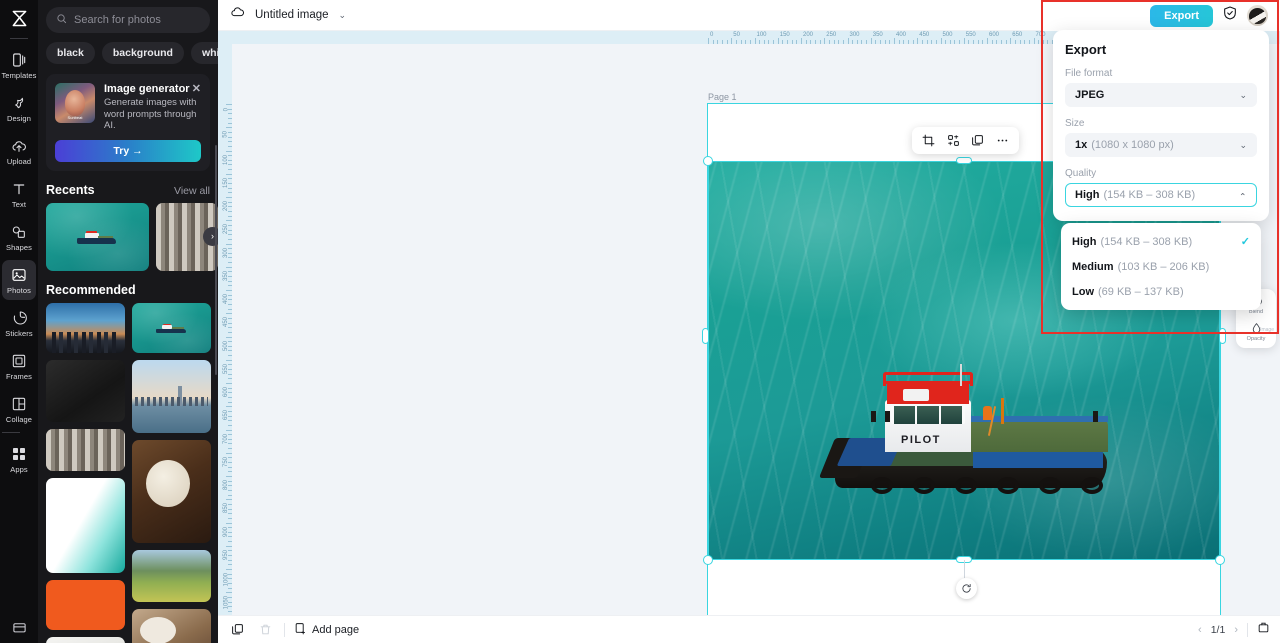 This screenshot has height=643, width=1280. I want to click on resize-handle-br, so click(1220, 560).